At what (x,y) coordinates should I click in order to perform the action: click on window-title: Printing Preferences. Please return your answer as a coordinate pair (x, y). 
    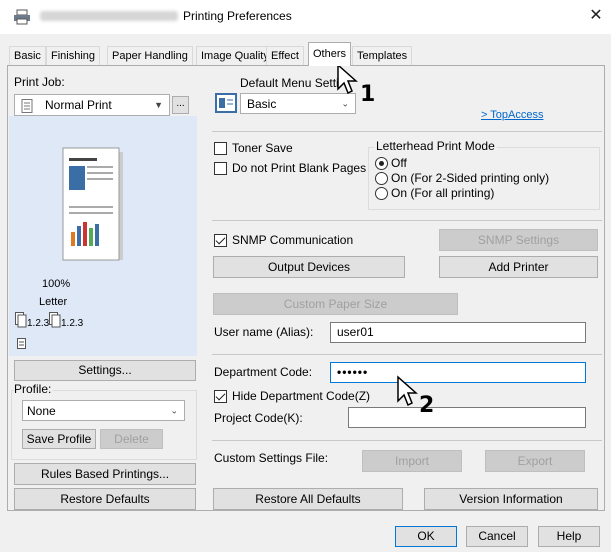
    Looking at the image, I should click on (237, 16).